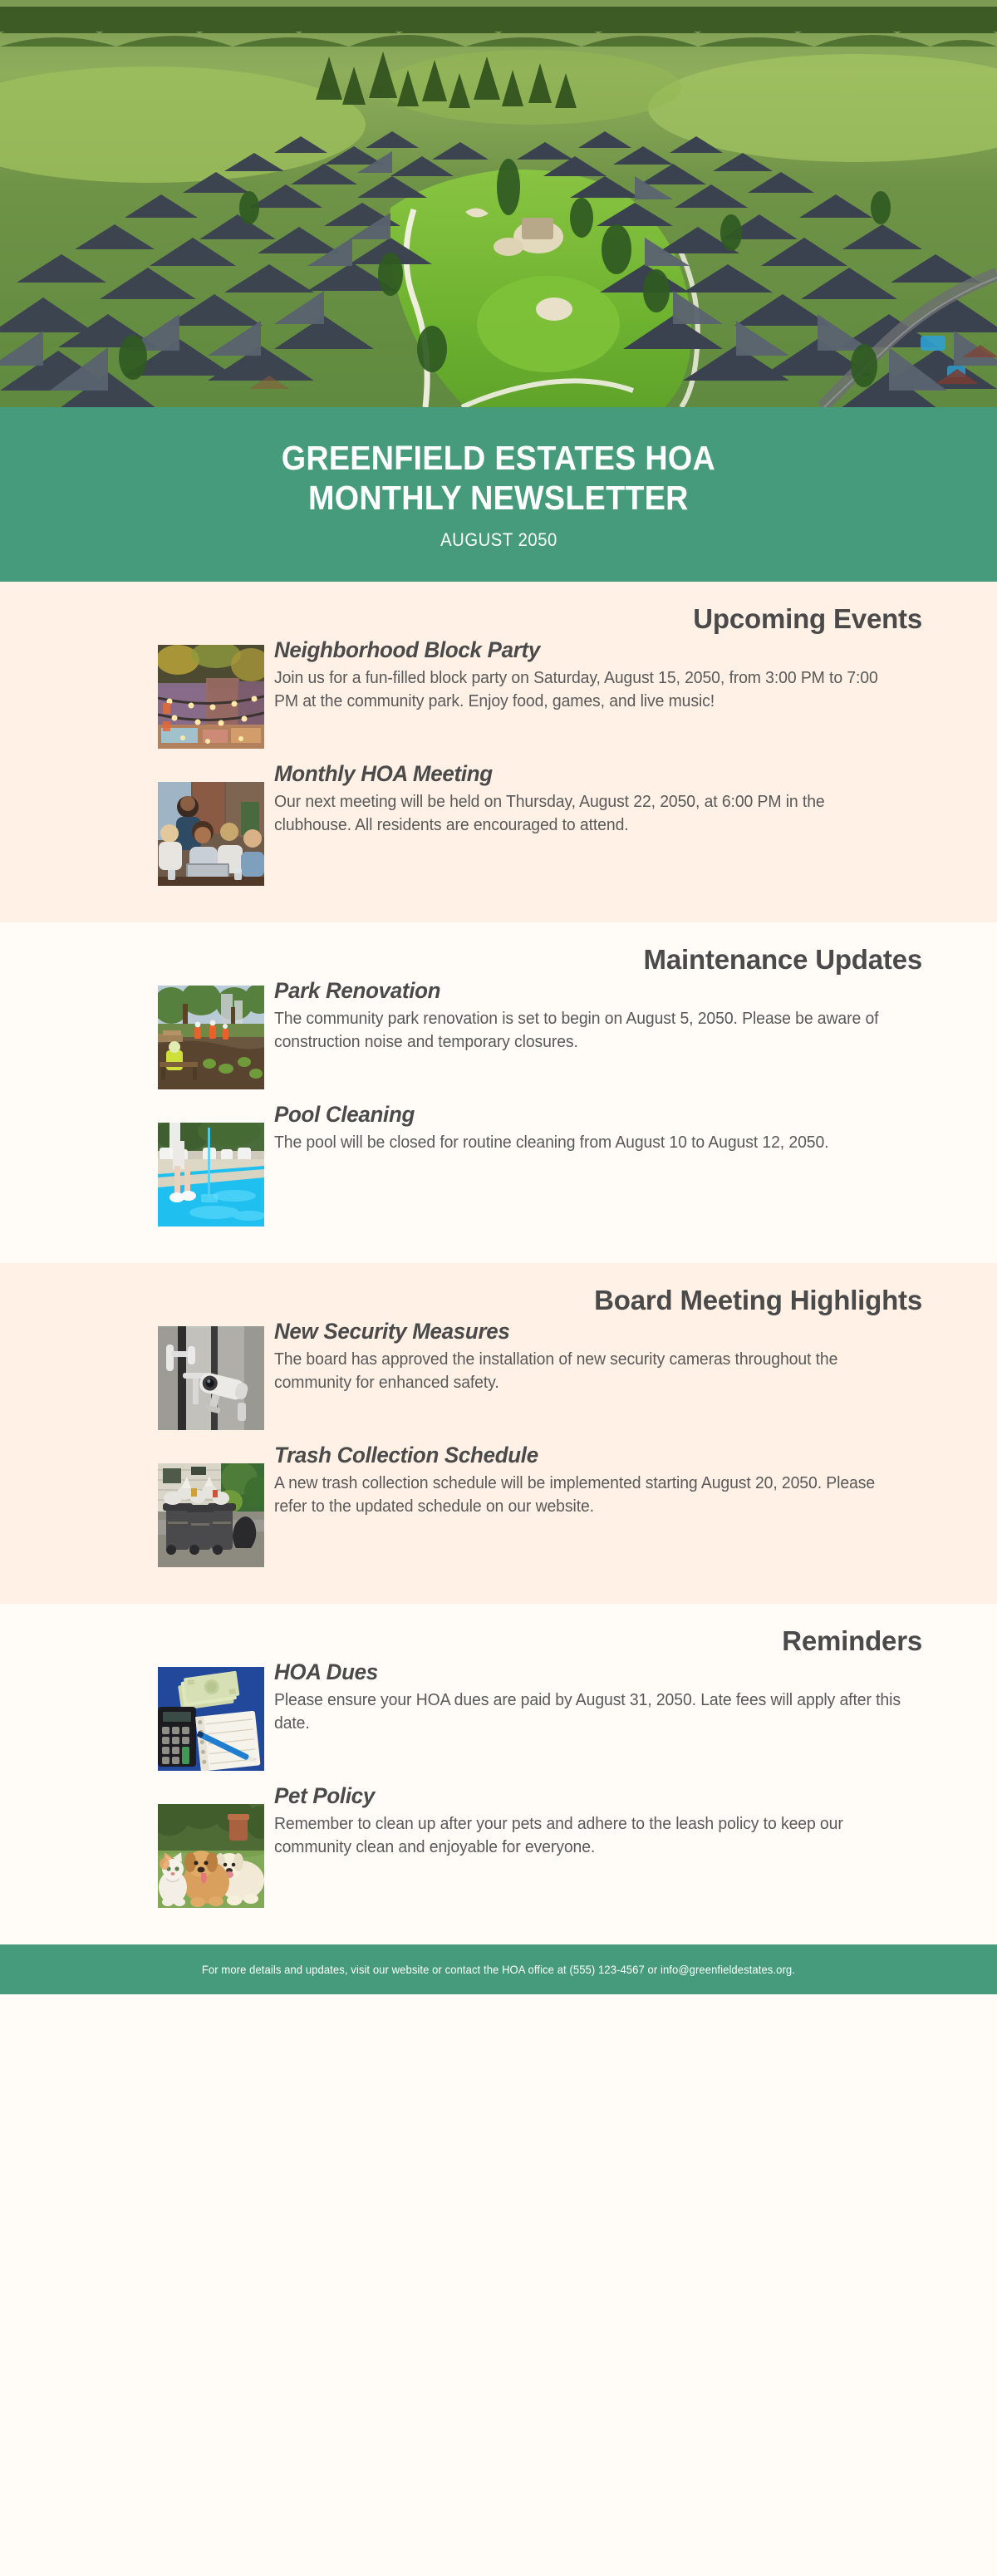  What do you see at coordinates (345, 1115) in the screenshot?
I see `news-item-title: Pool Cleaning` at bounding box center [345, 1115].